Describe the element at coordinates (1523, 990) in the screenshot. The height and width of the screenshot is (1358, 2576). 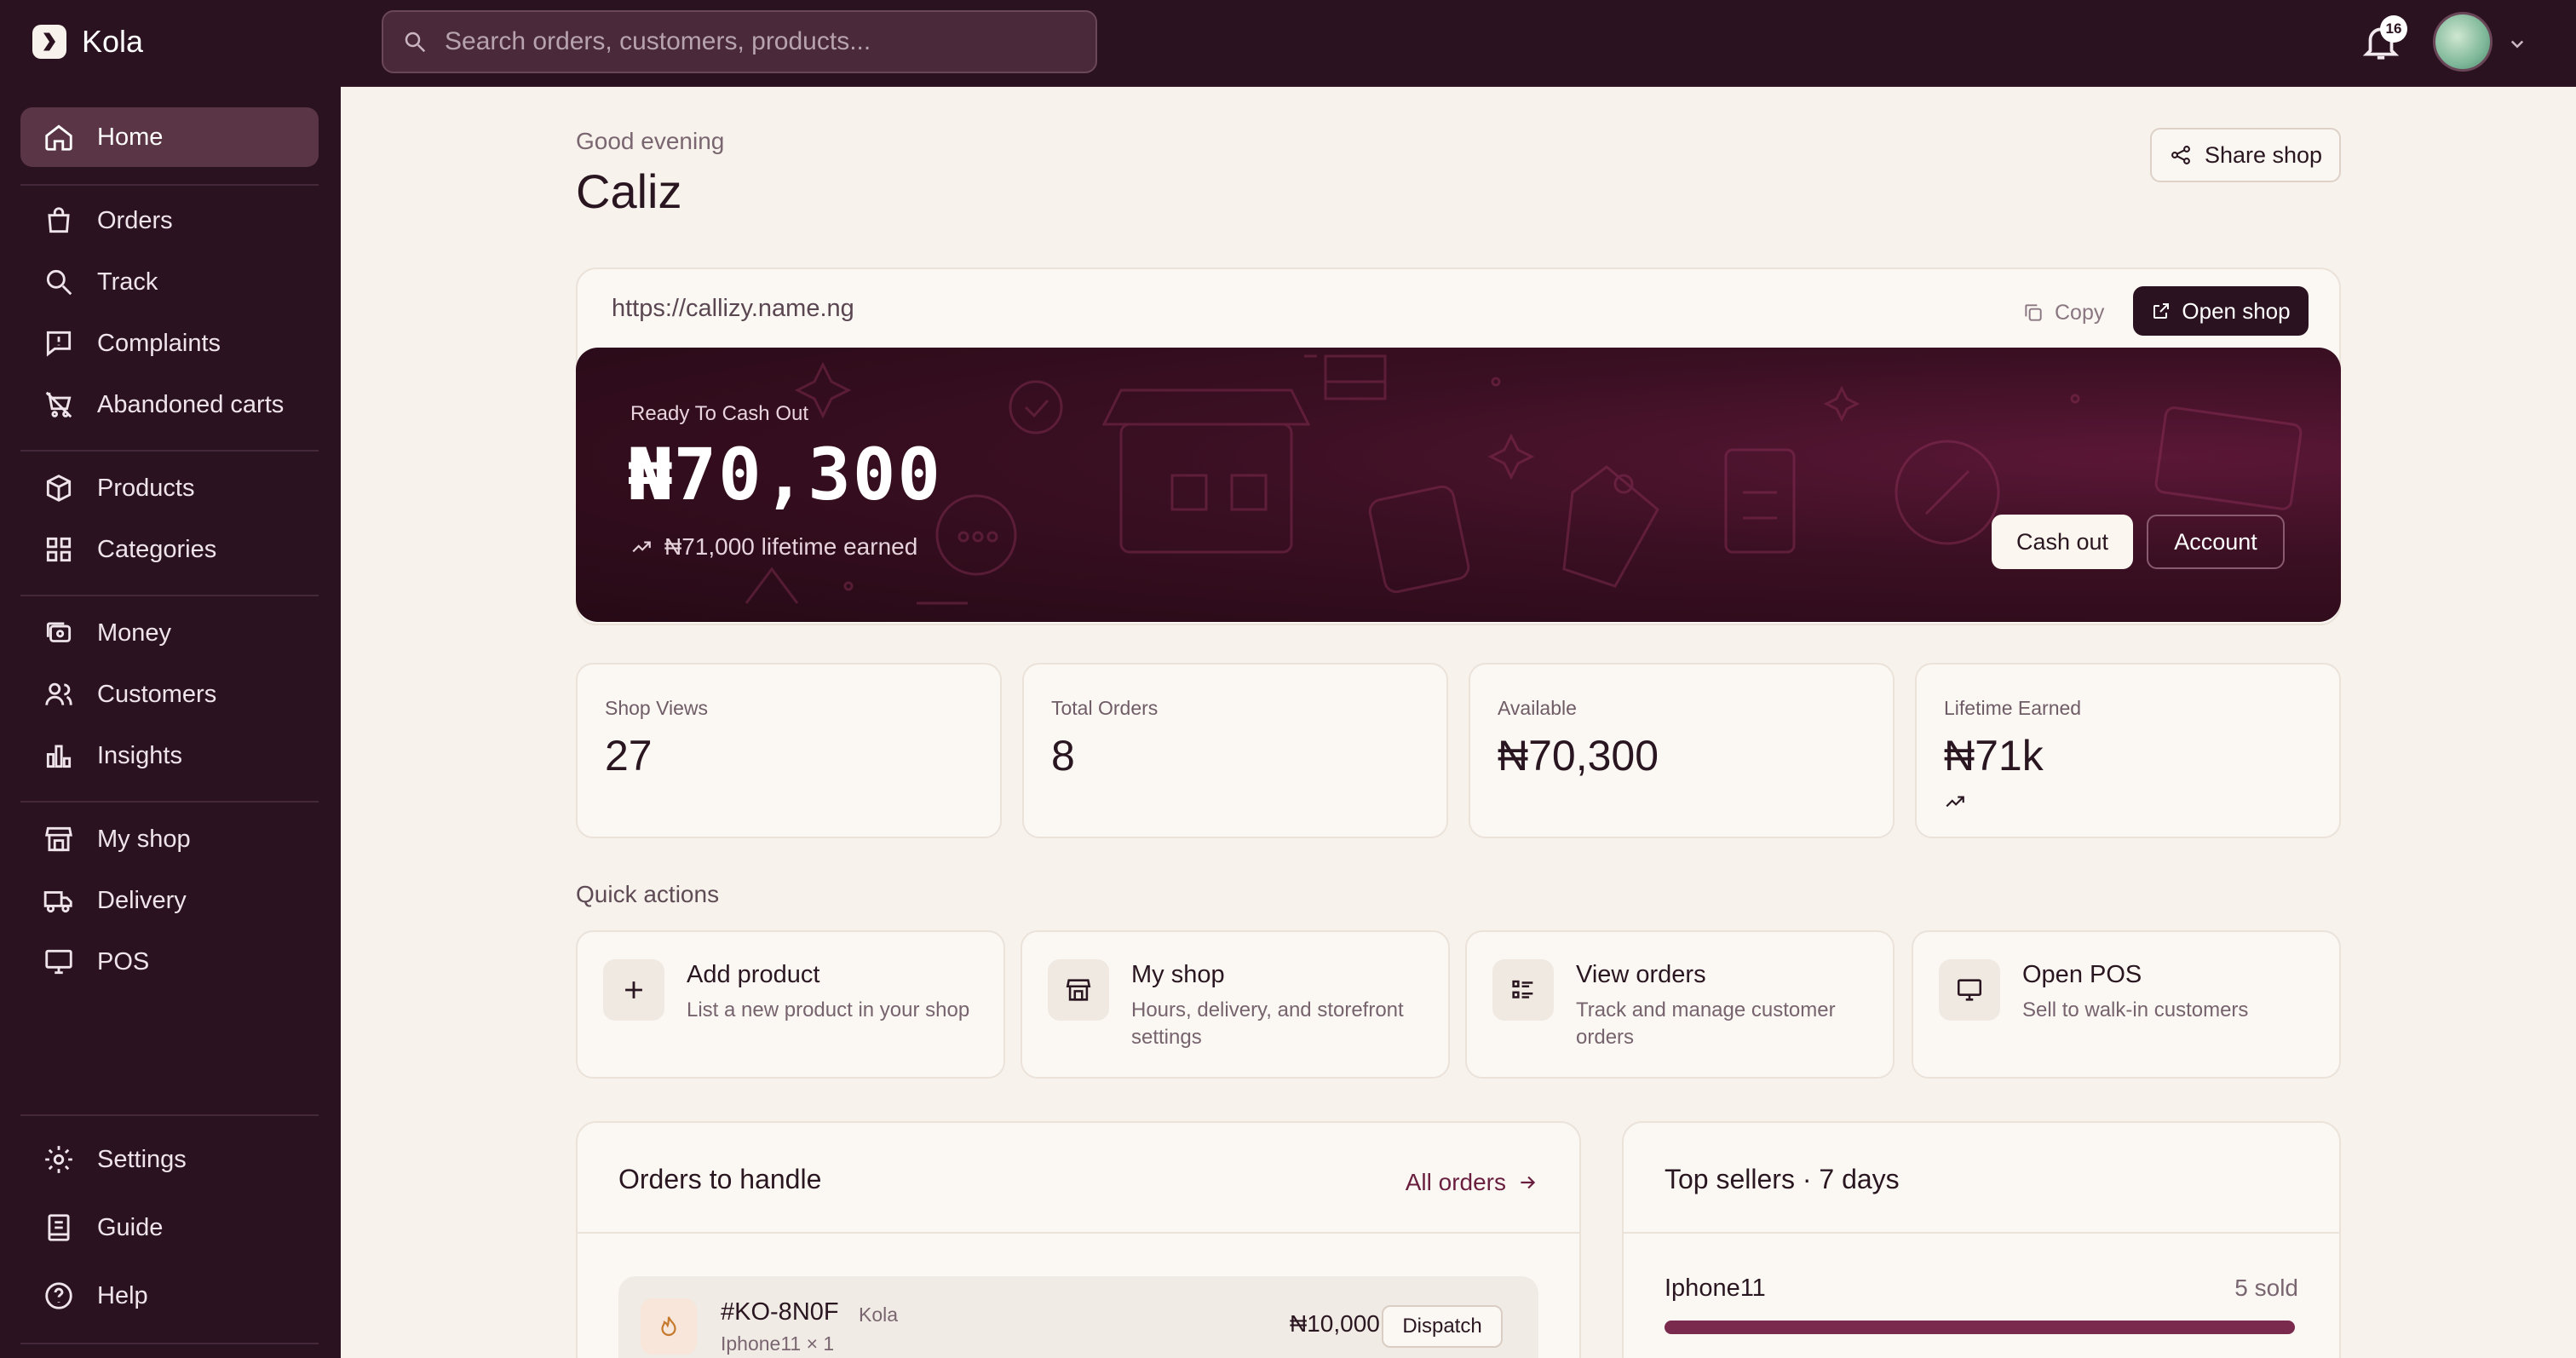
I see `list-icon` at that location.